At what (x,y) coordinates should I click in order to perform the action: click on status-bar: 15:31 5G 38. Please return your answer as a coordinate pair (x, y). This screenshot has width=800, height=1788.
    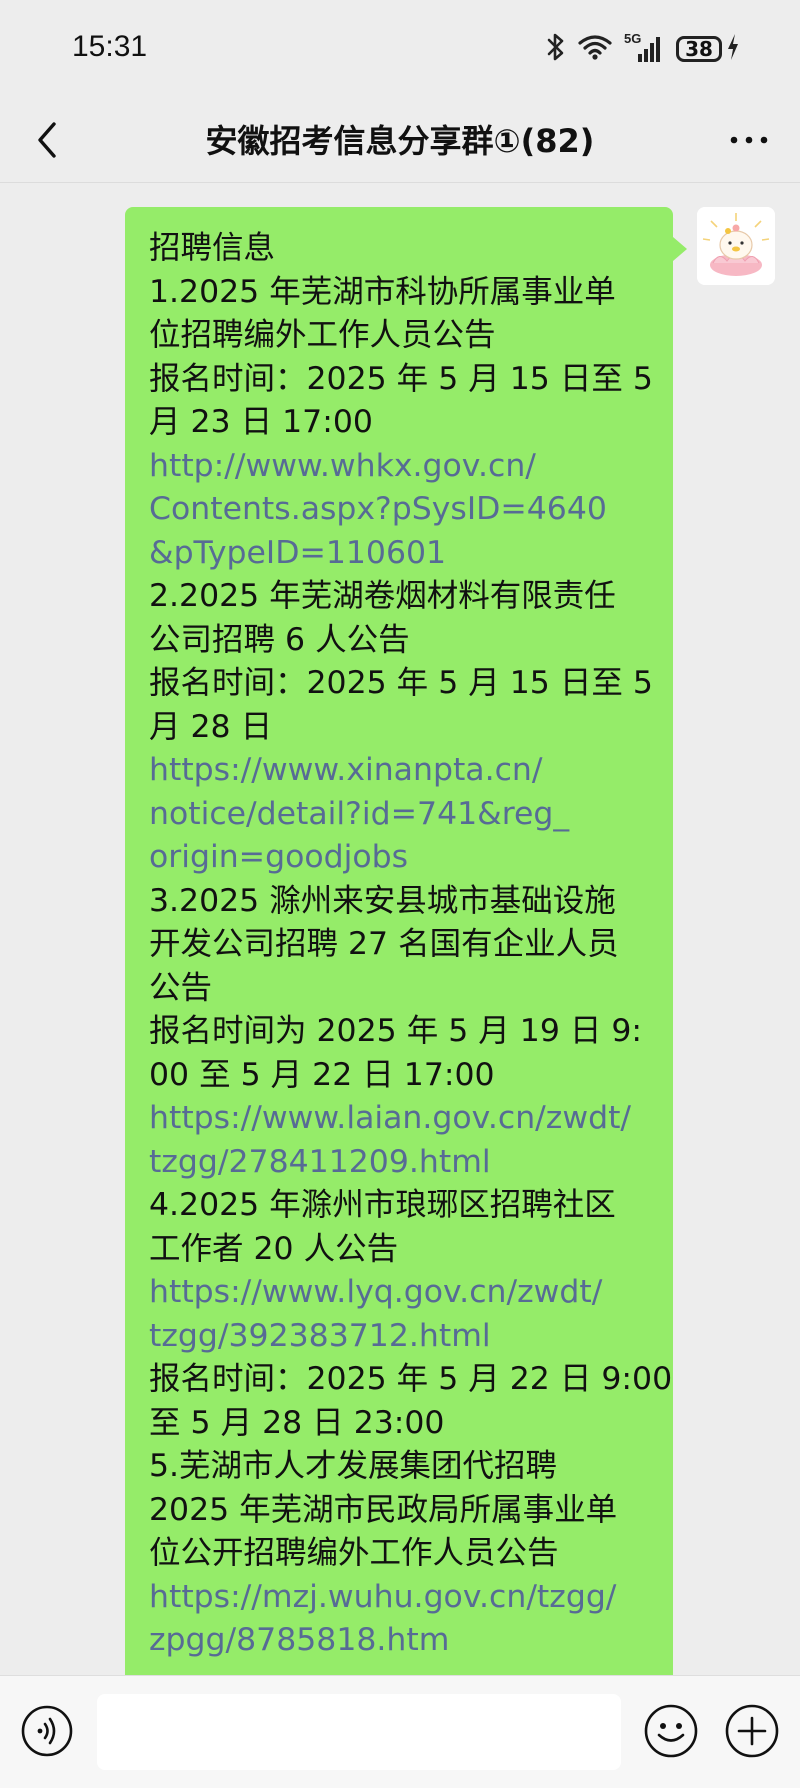
    Looking at the image, I should click on (400, 50).